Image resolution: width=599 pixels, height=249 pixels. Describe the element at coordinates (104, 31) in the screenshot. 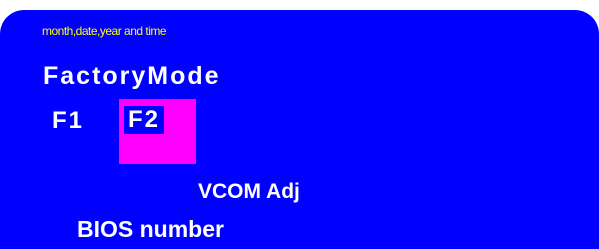

I see `datetime-note: month,date,year and time` at that location.